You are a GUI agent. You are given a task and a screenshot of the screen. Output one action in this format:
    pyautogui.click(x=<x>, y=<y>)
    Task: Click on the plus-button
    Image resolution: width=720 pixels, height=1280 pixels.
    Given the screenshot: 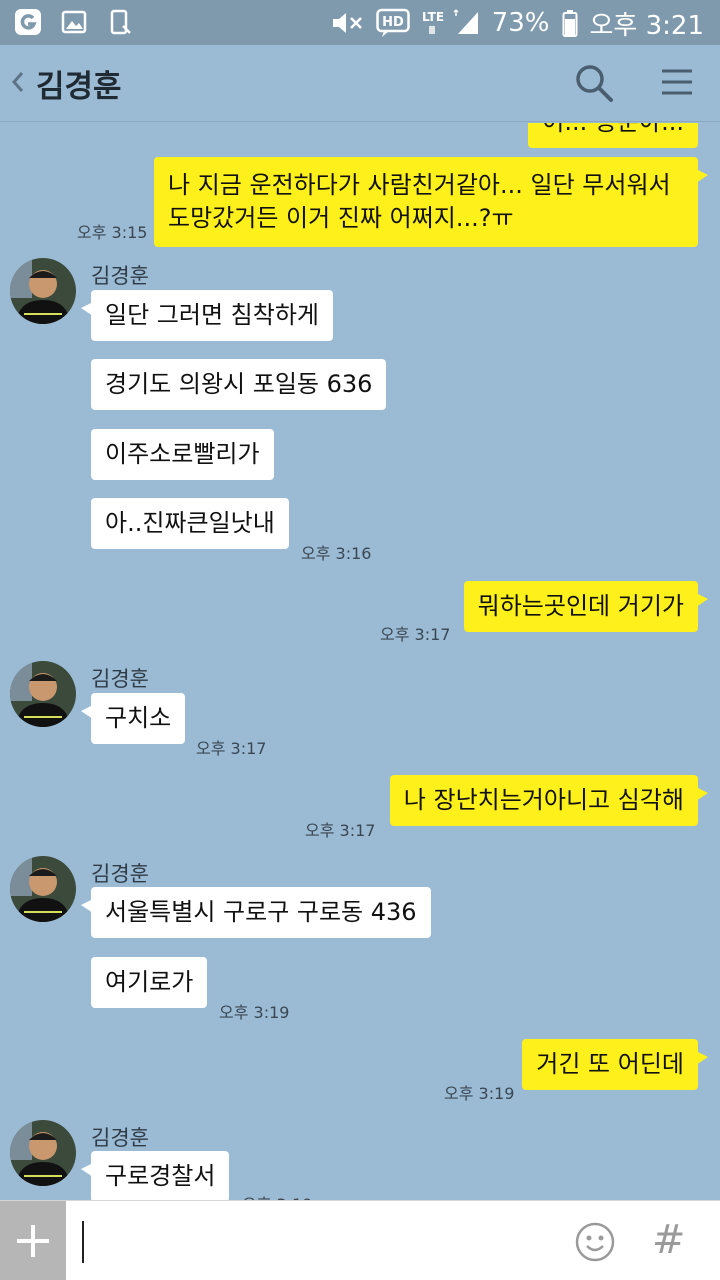 What is the action you would take?
    pyautogui.click(x=33, y=1240)
    